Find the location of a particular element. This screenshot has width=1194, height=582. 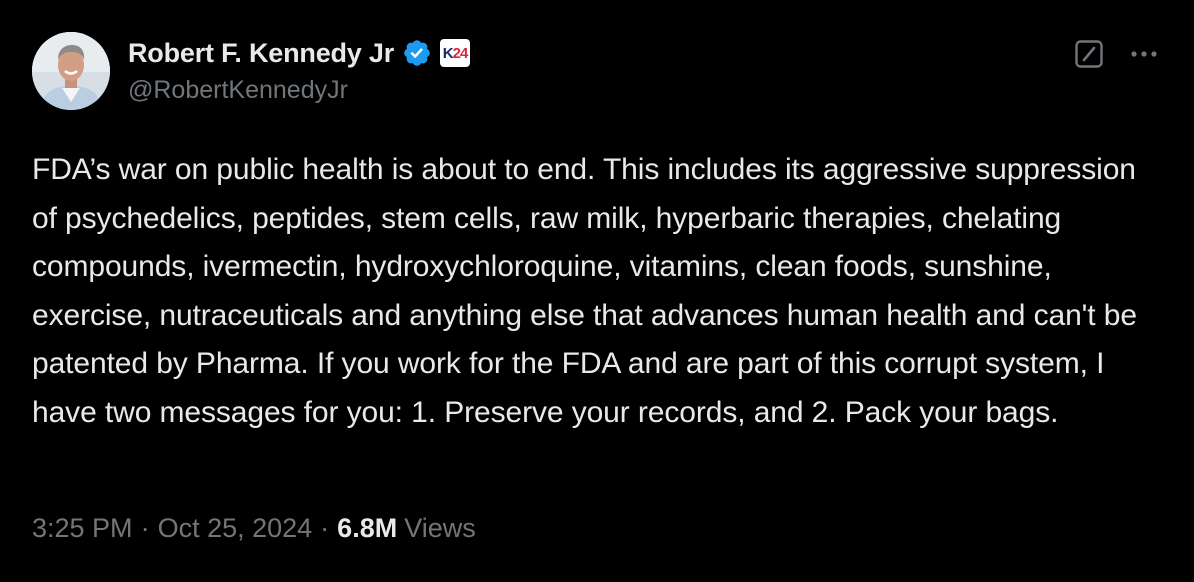

author-name-row: Robert F. Kennedy Jr K24 is located at coordinates (299, 53).